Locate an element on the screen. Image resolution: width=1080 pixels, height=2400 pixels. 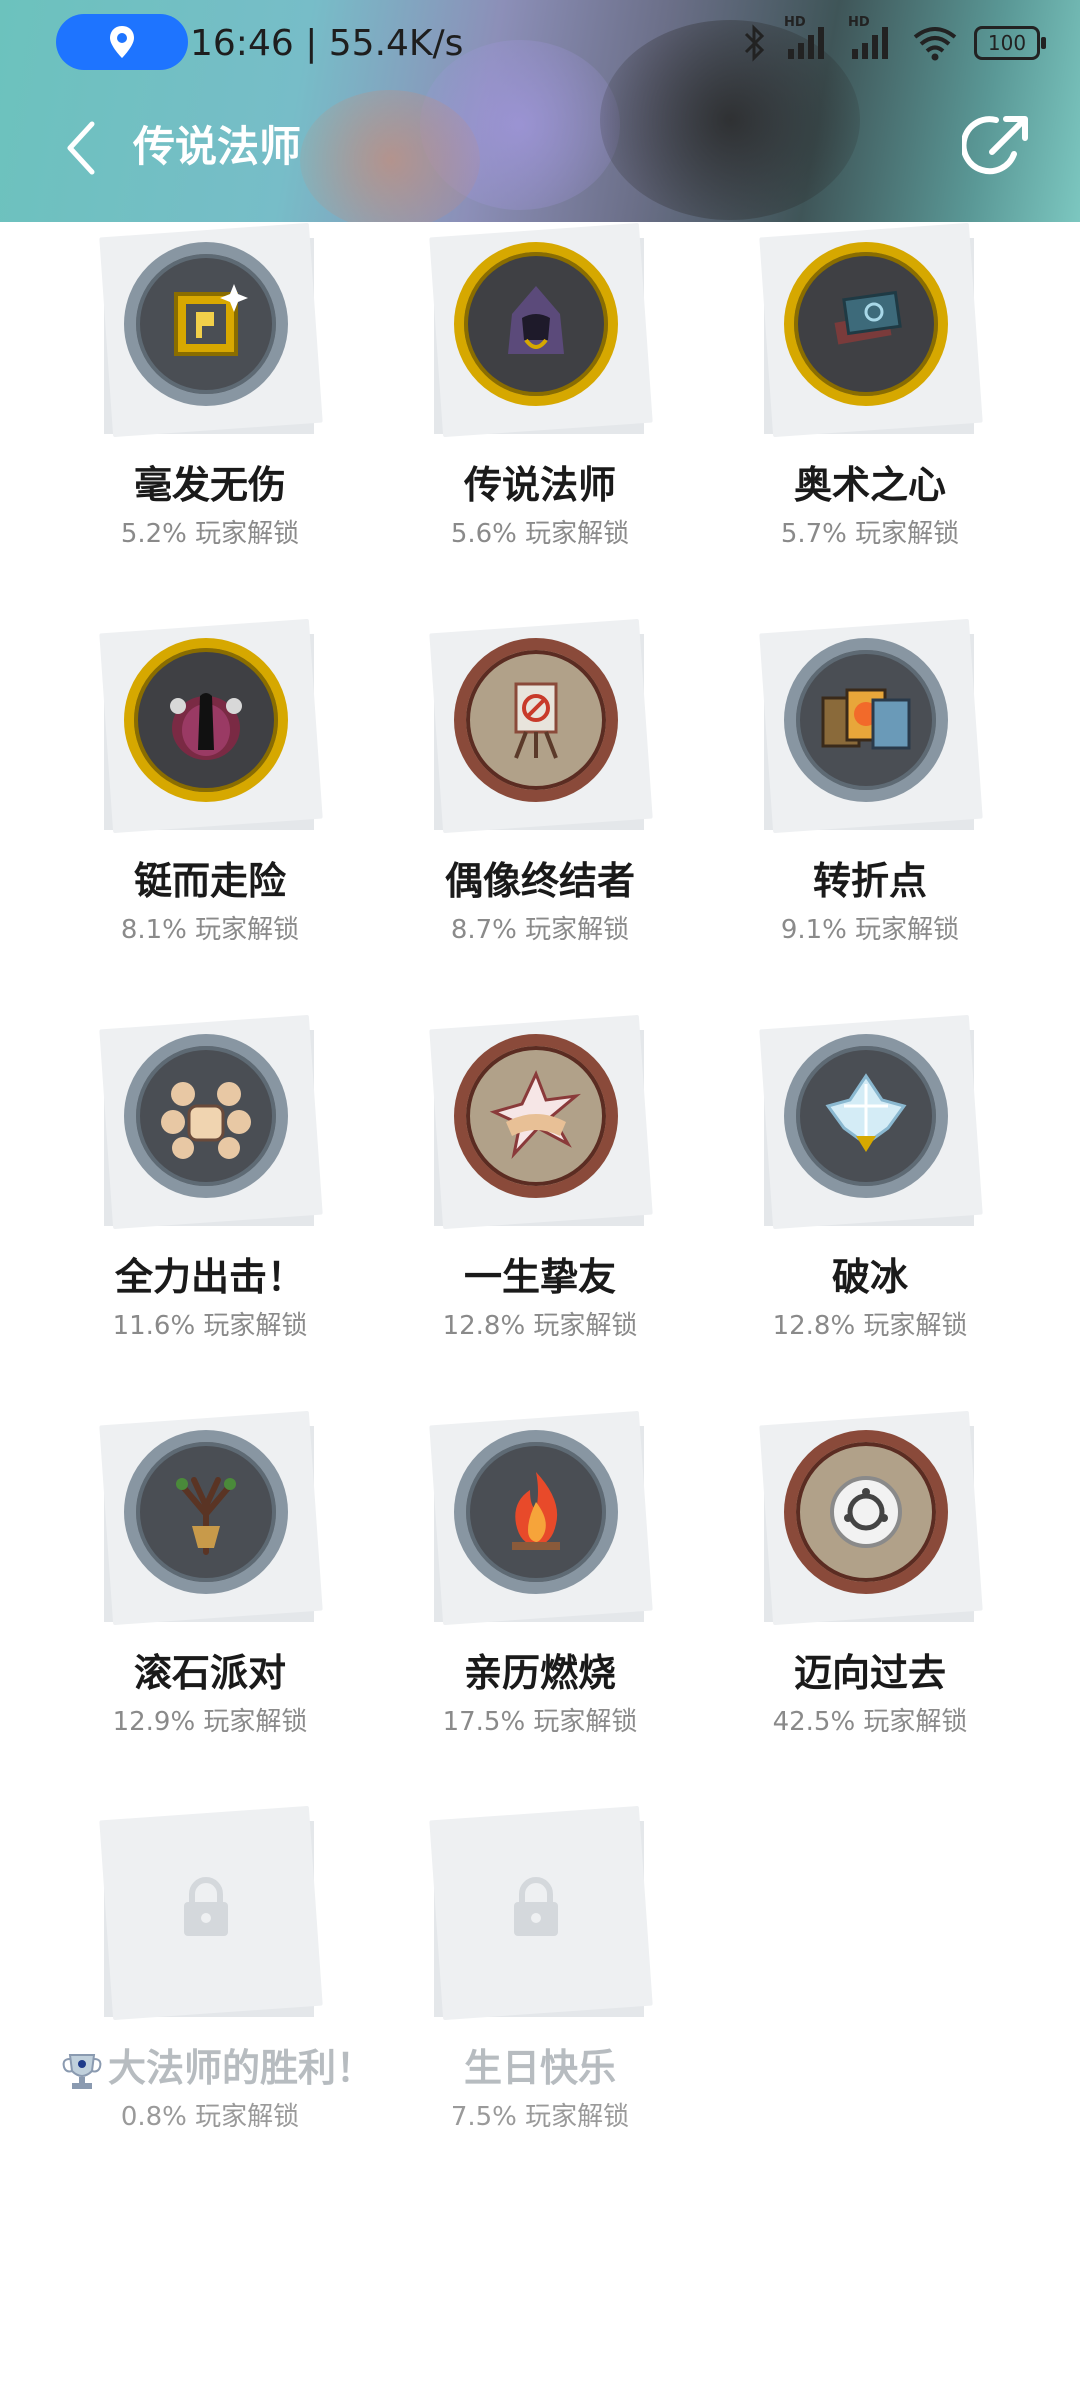
achievement-unlock-rate: 8.7% 玩家解锁 is located at coordinates (540, 930).